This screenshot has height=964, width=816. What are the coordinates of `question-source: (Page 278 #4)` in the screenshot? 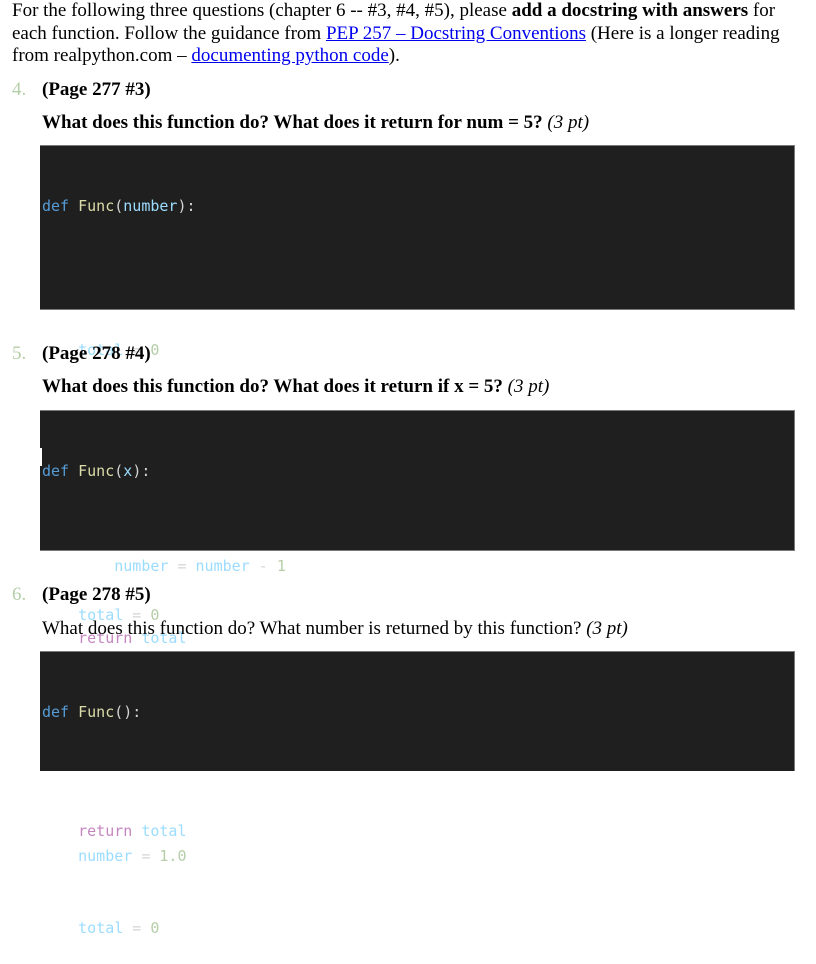 It's located at (96, 353).